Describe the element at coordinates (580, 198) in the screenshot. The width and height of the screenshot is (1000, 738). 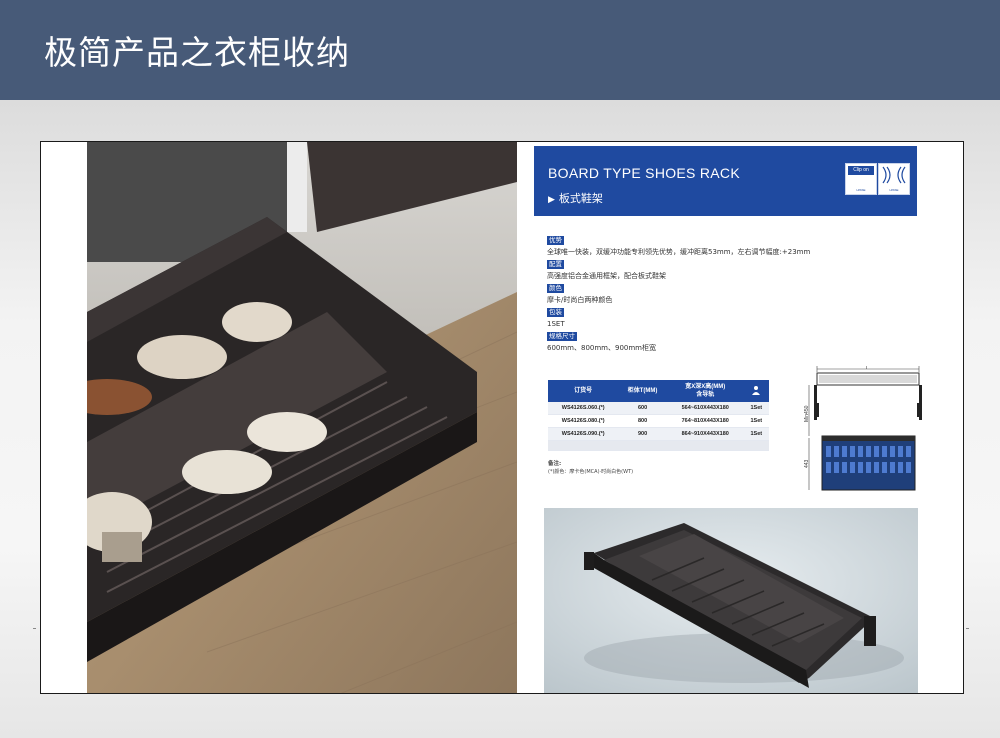
I see `product-subtitle-text: 板式鞋架` at that location.